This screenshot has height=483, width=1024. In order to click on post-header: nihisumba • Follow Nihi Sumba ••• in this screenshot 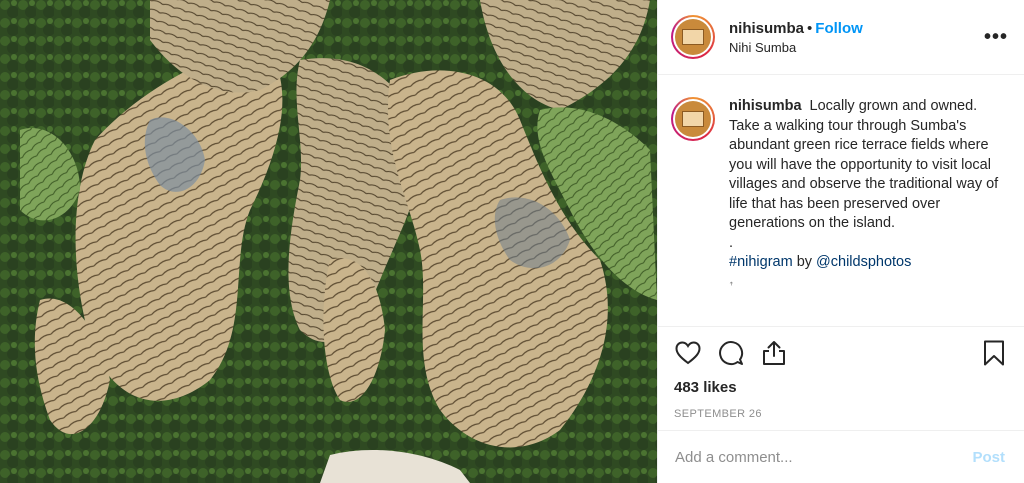, I will do `click(841, 37)`.